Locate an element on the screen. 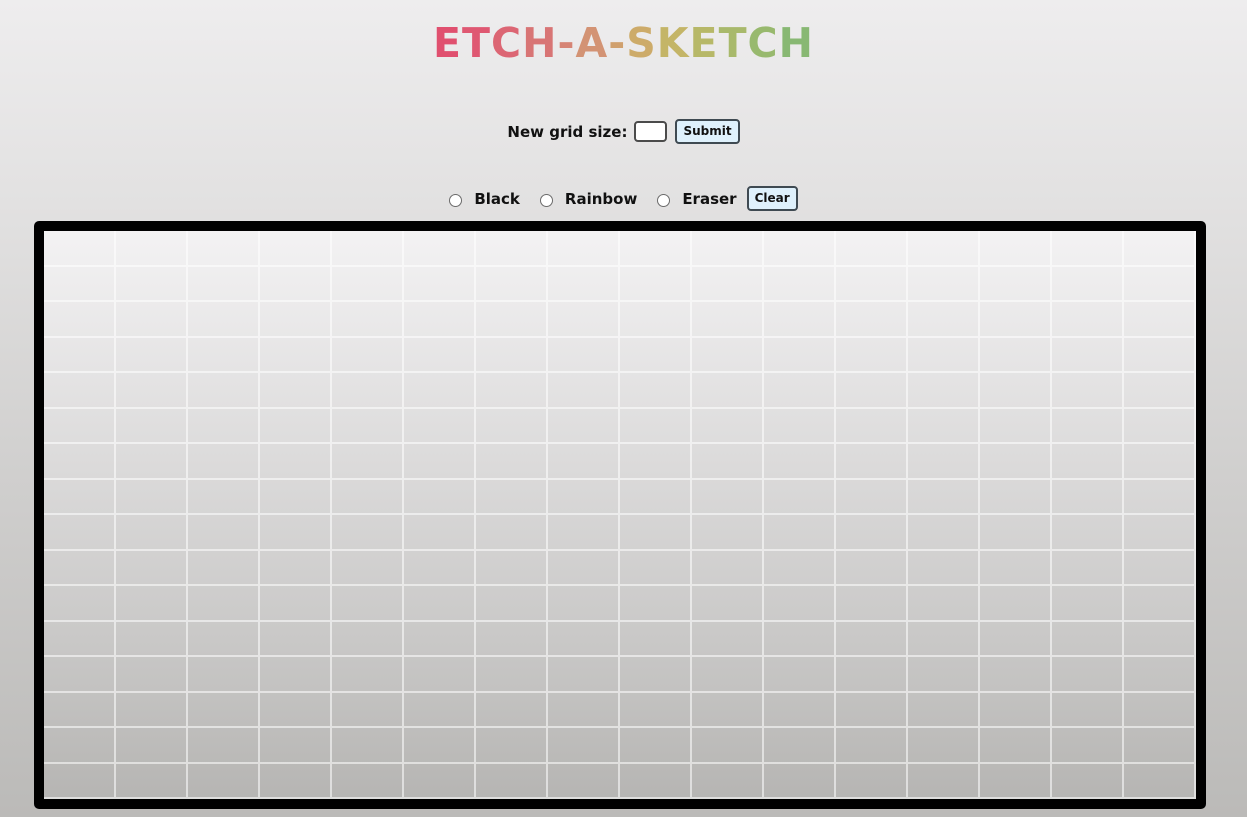 This screenshot has height=817, width=1247. grid-size-input is located at coordinates (651, 131).